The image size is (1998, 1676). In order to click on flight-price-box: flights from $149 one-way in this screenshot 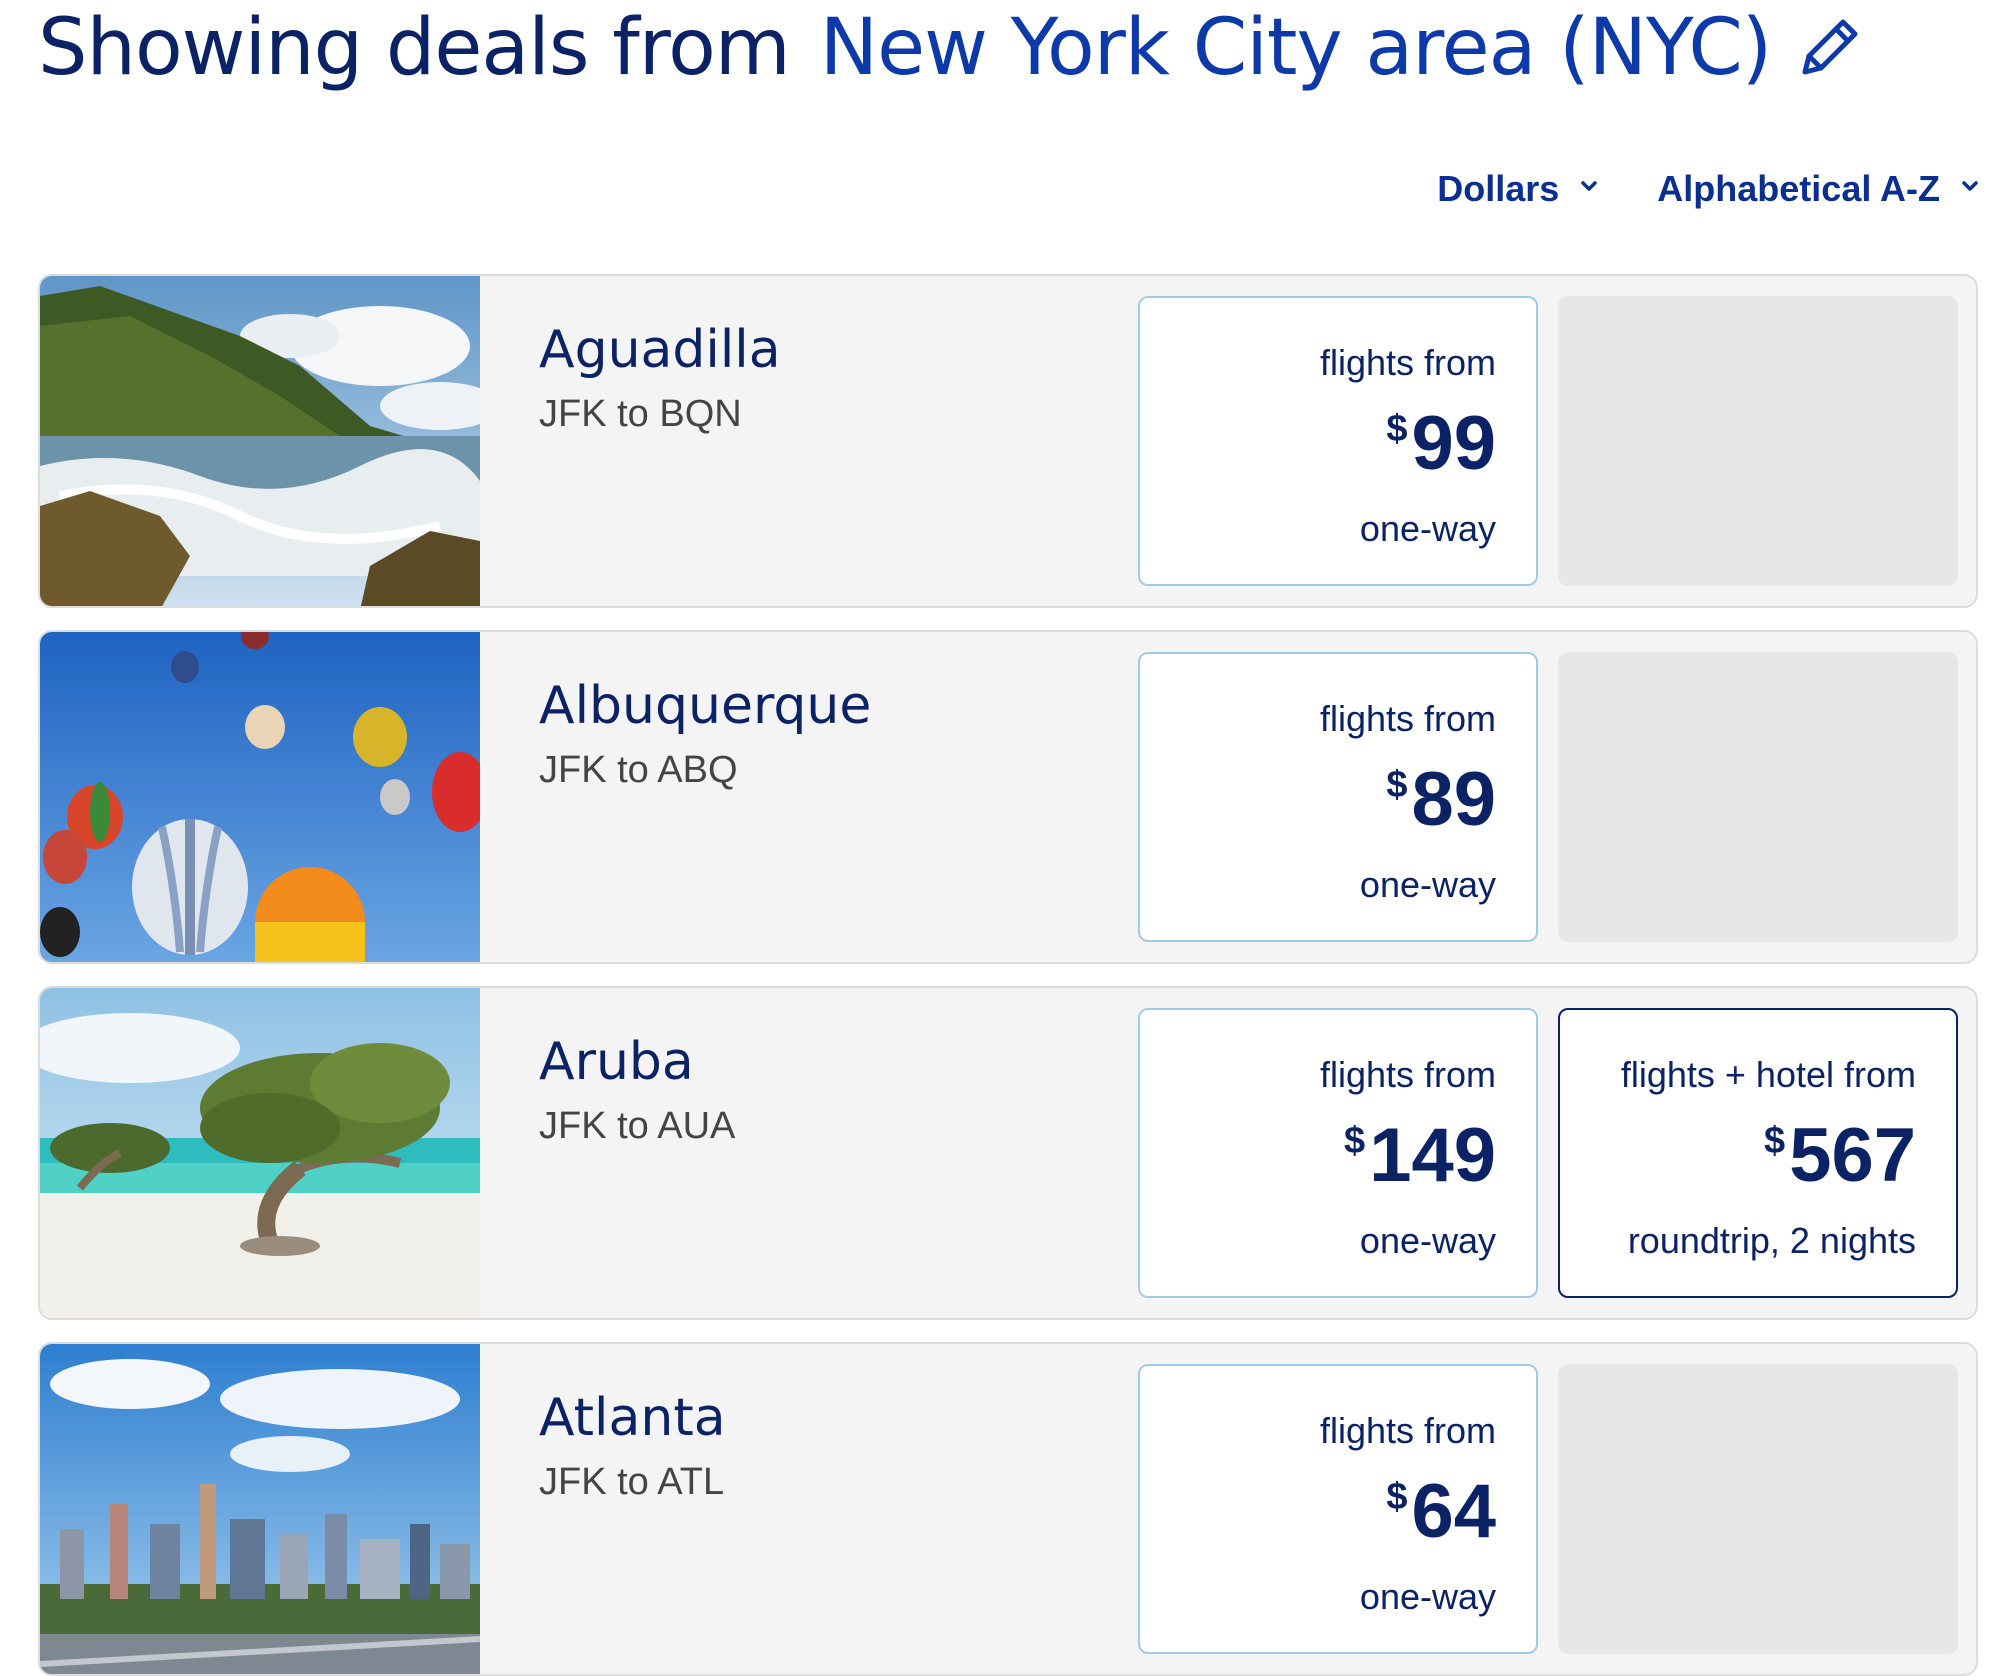, I will do `click(1338, 1153)`.